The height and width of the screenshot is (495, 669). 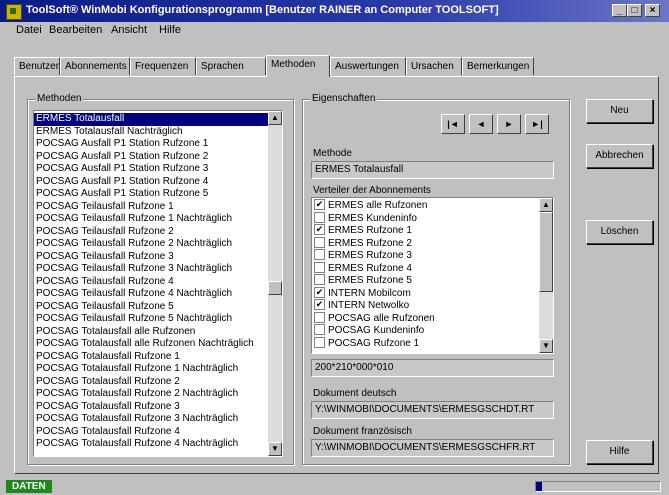 I want to click on methoden-list-item: POCSAG Teilausfall Rufzone 2, so click(x=151, y=232).